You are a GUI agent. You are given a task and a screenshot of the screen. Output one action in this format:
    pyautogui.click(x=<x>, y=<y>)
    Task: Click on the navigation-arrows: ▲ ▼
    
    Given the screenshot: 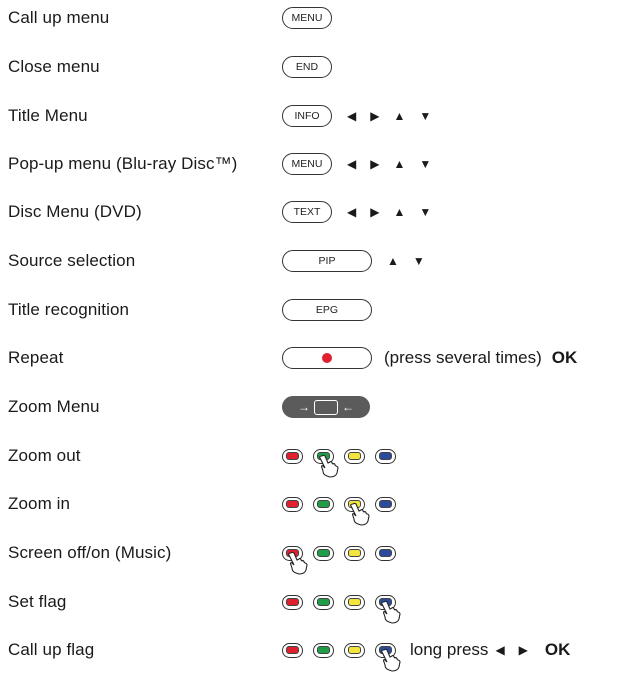 What is the action you would take?
    pyautogui.click(x=406, y=261)
    